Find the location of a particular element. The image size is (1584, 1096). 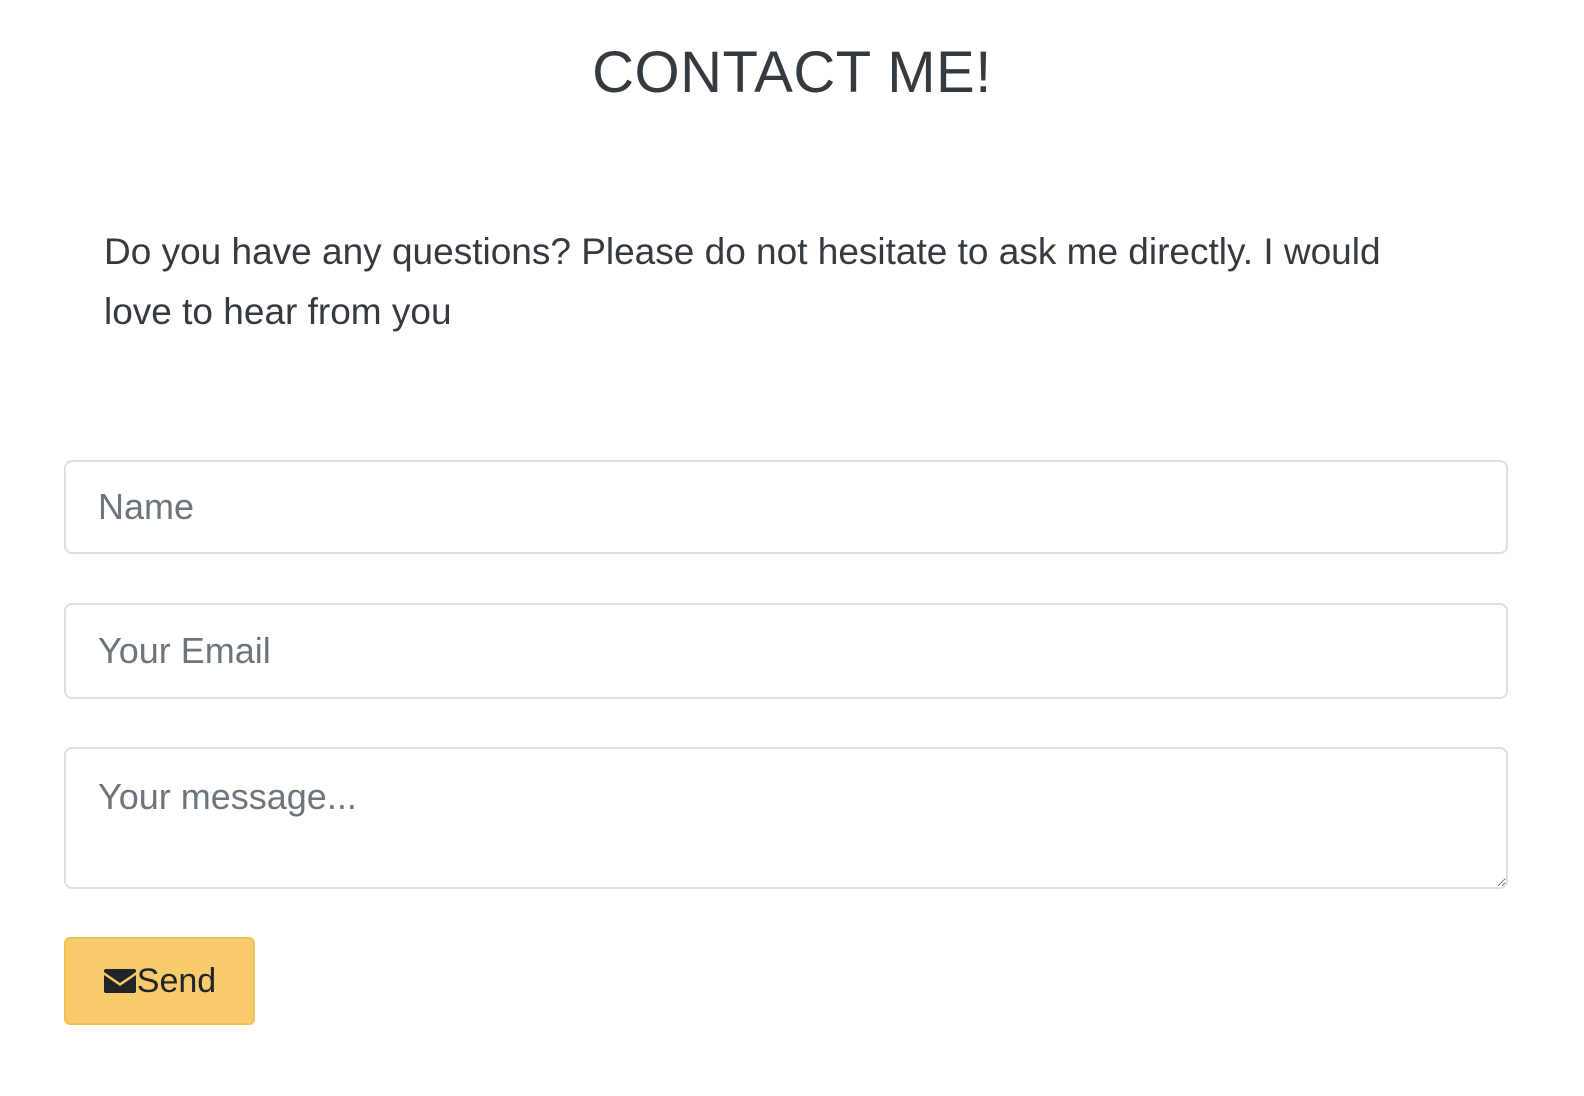

envelope-icon is located at coordinates (120, 981).